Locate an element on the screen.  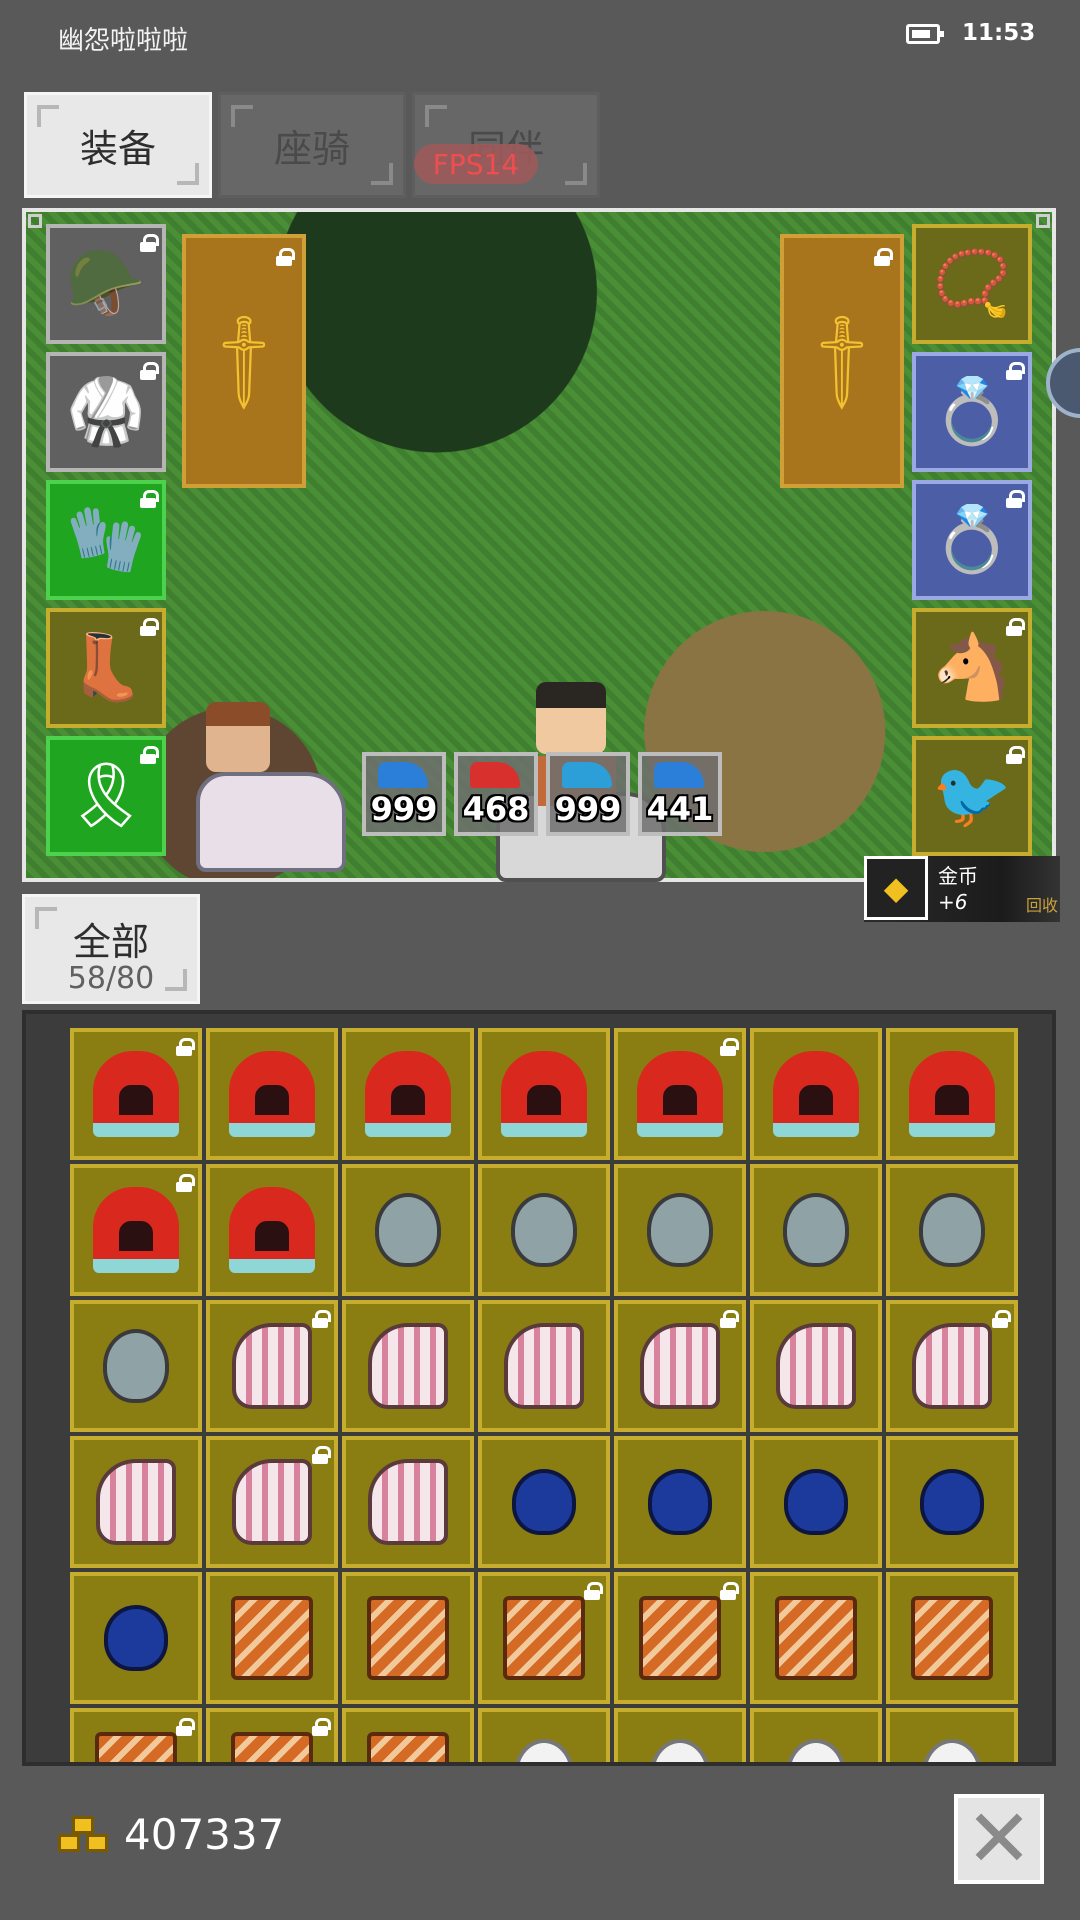
equip-slot-ring-1: 💍 is located at coordinates (972, 412).